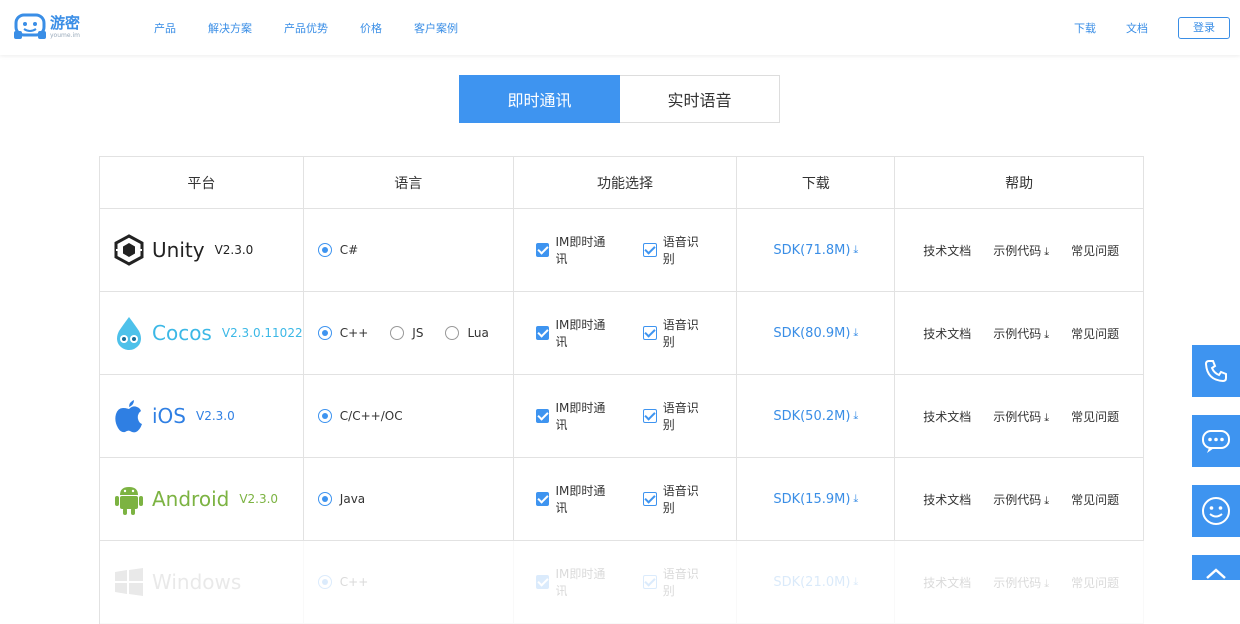  What do you see at coordinates (436, 28) in the screenshot?
I see `nav-cases: 客户案例` at bounding box center [436, 28].